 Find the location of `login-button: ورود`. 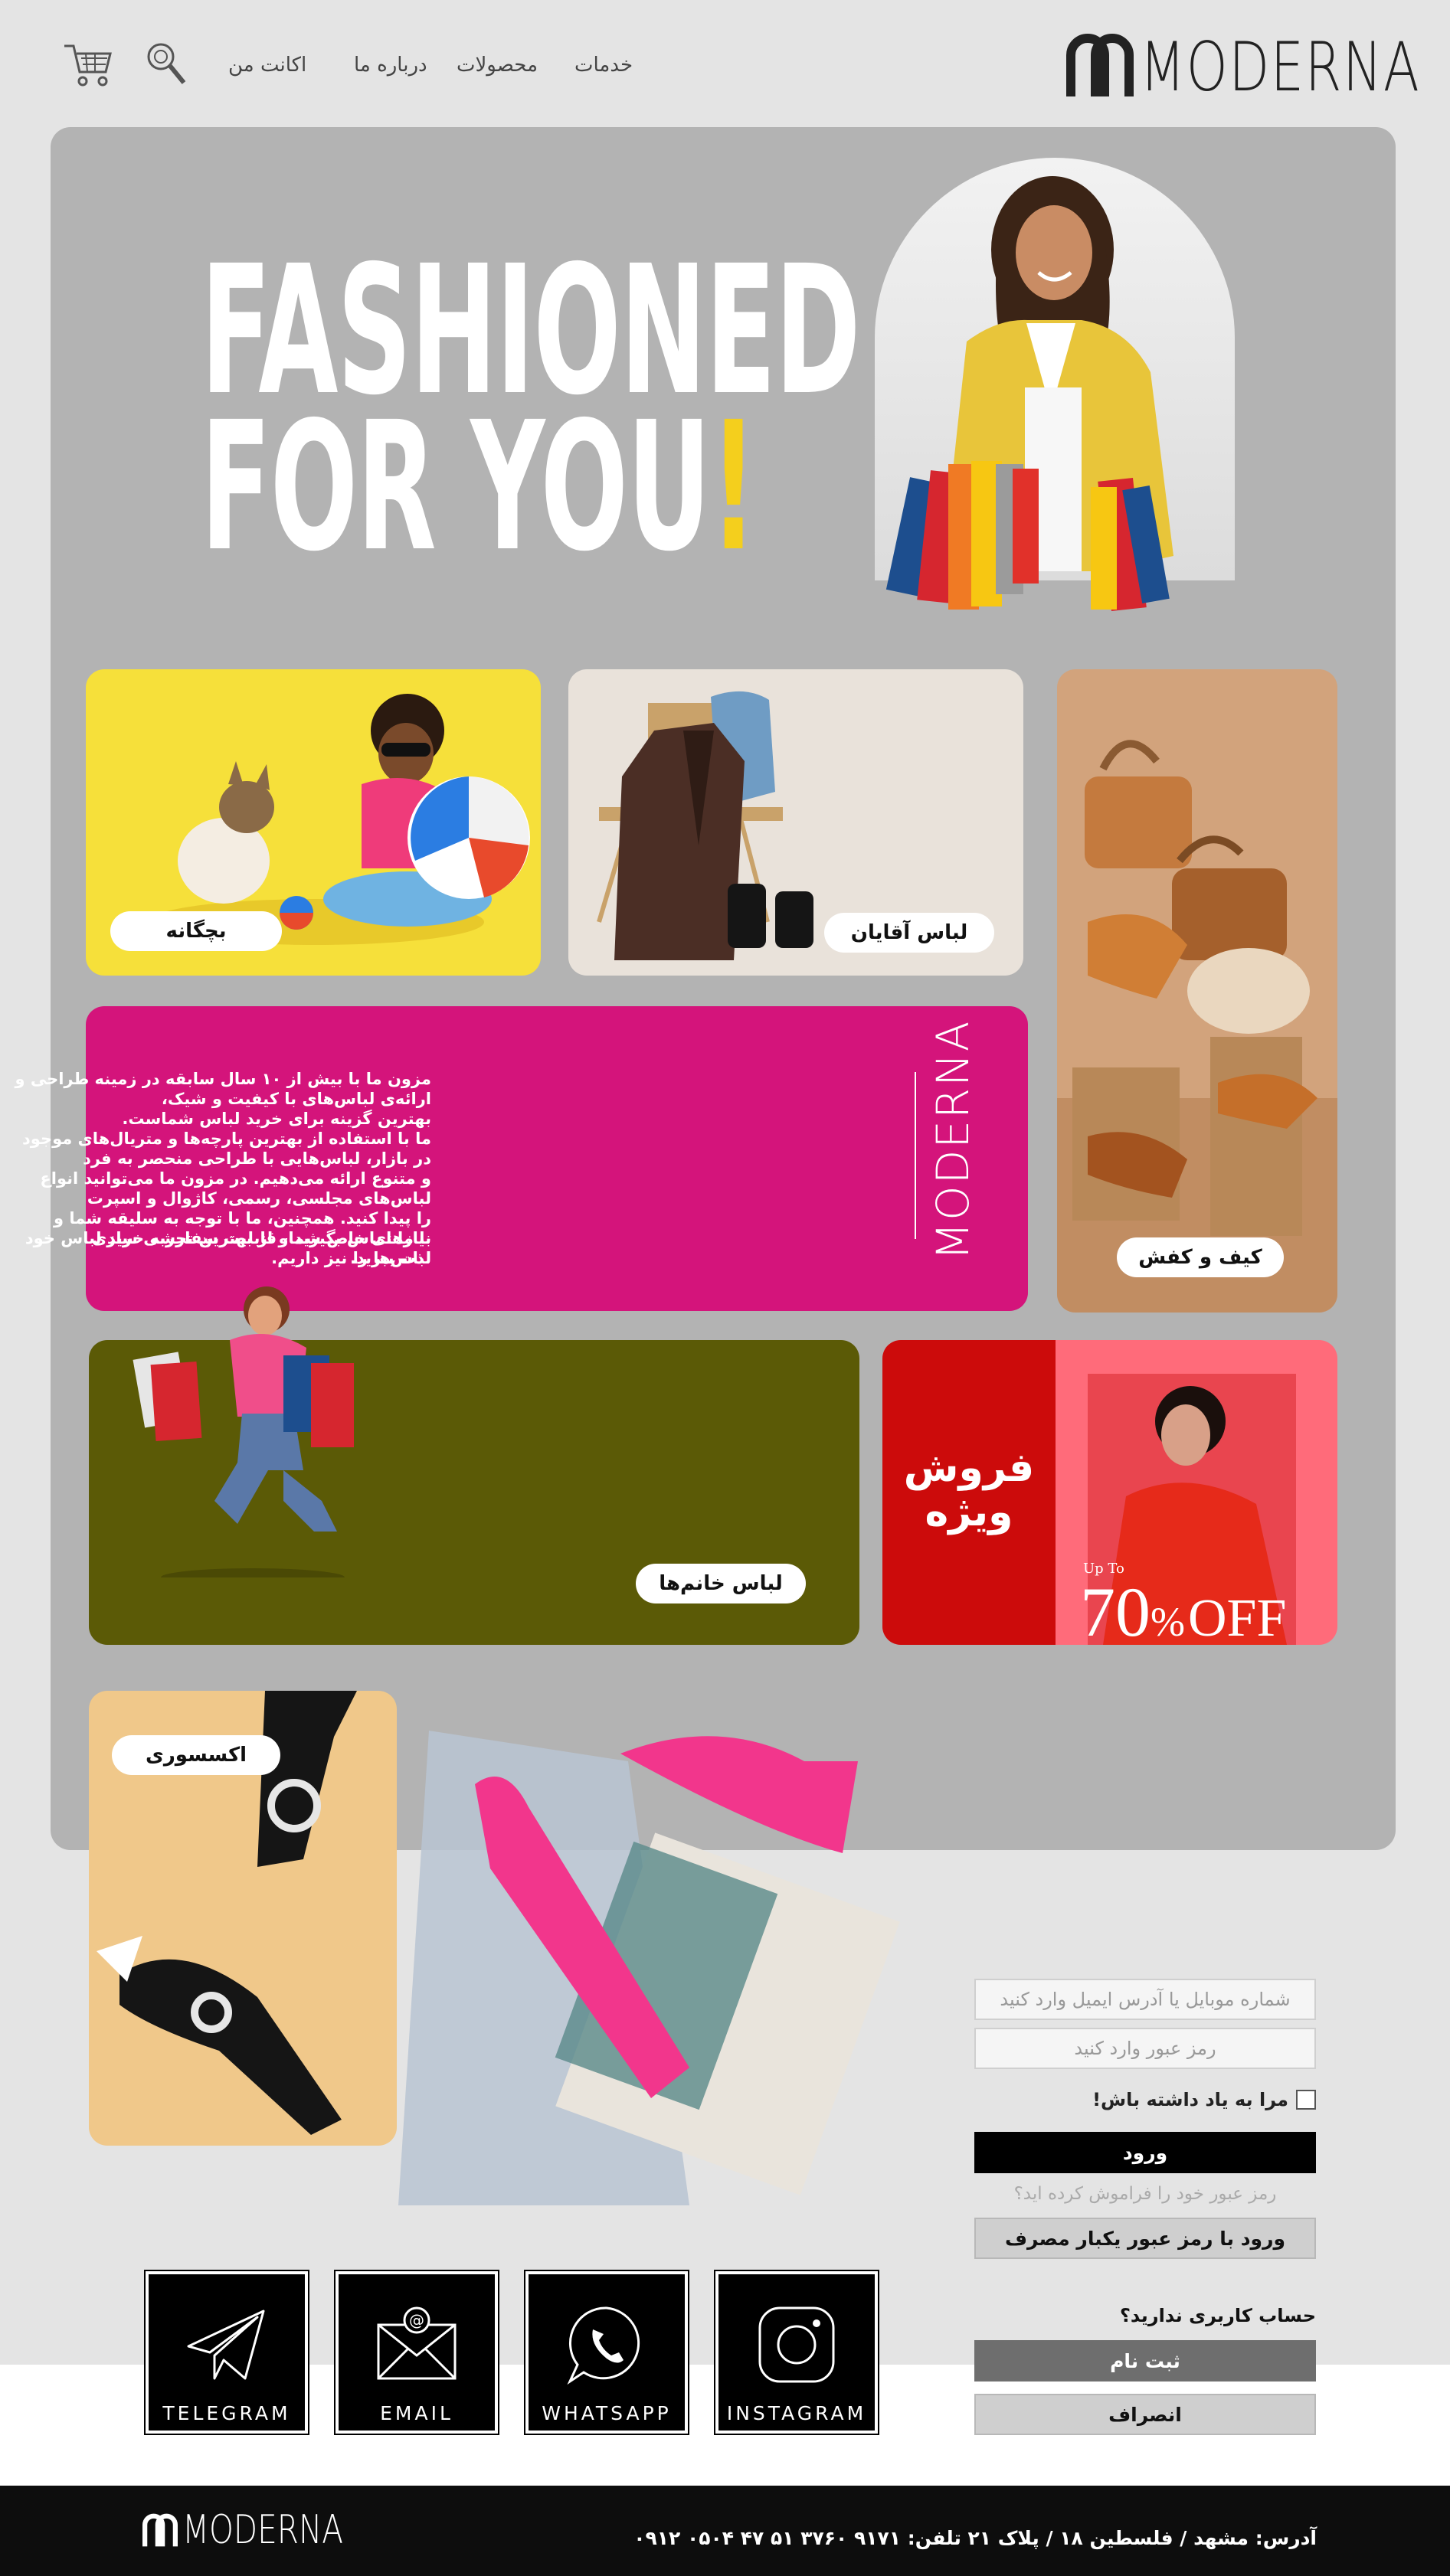

login-button: ورود is located at coordinates (1145, 2152).